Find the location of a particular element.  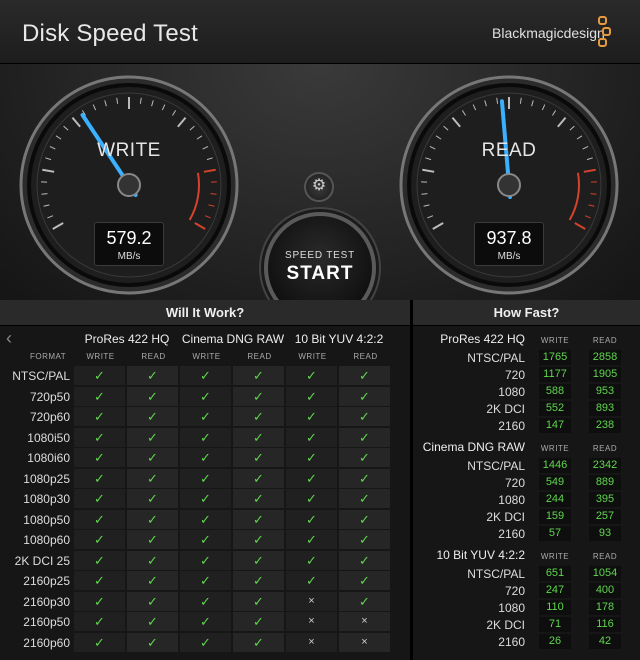

format-label: 2K DCI 25 is located at coordinates (42, 560).